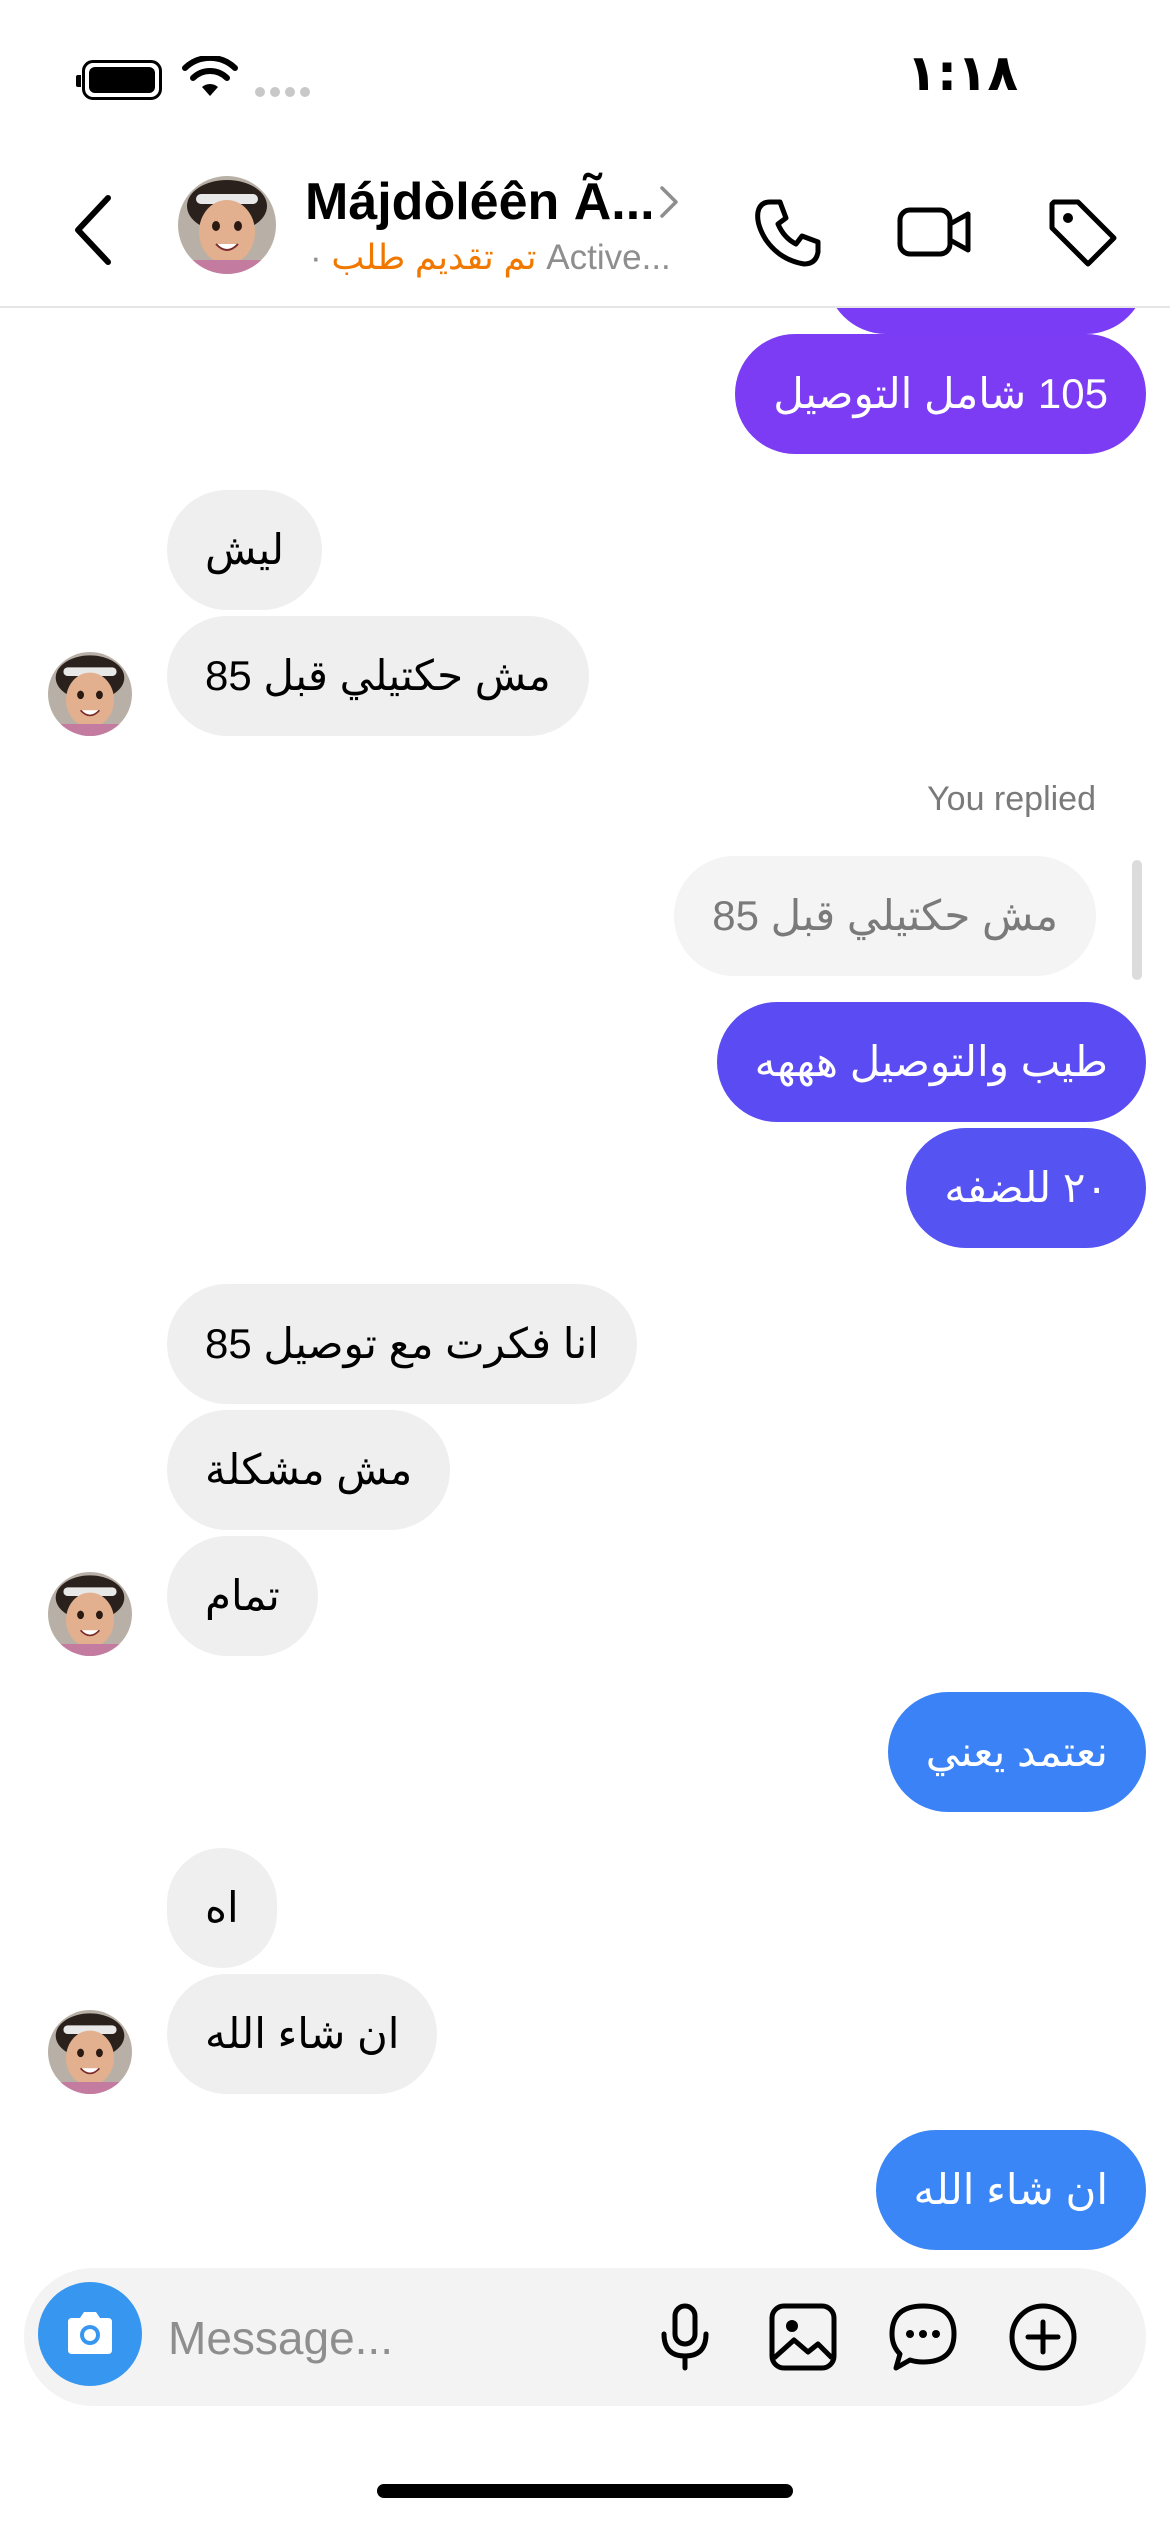  What do you see at coordinates (585, 75) in the screenshot?
I see `status-bar: ١:١٨` at bounding box center [585, 75].